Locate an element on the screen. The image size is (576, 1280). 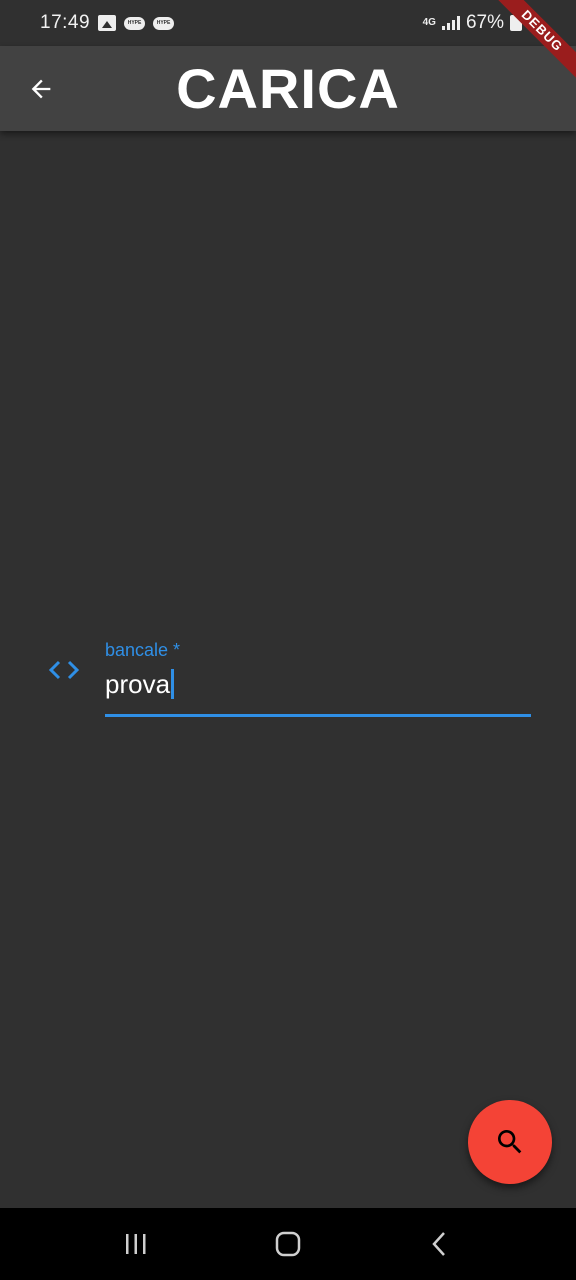
field-underline is located at coordinates (318, 715).